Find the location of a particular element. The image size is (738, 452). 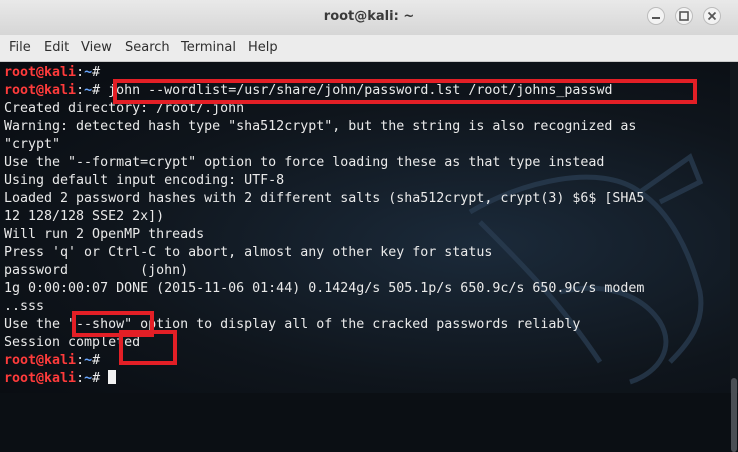

menu-file: File is located at coordinates (20, 47).